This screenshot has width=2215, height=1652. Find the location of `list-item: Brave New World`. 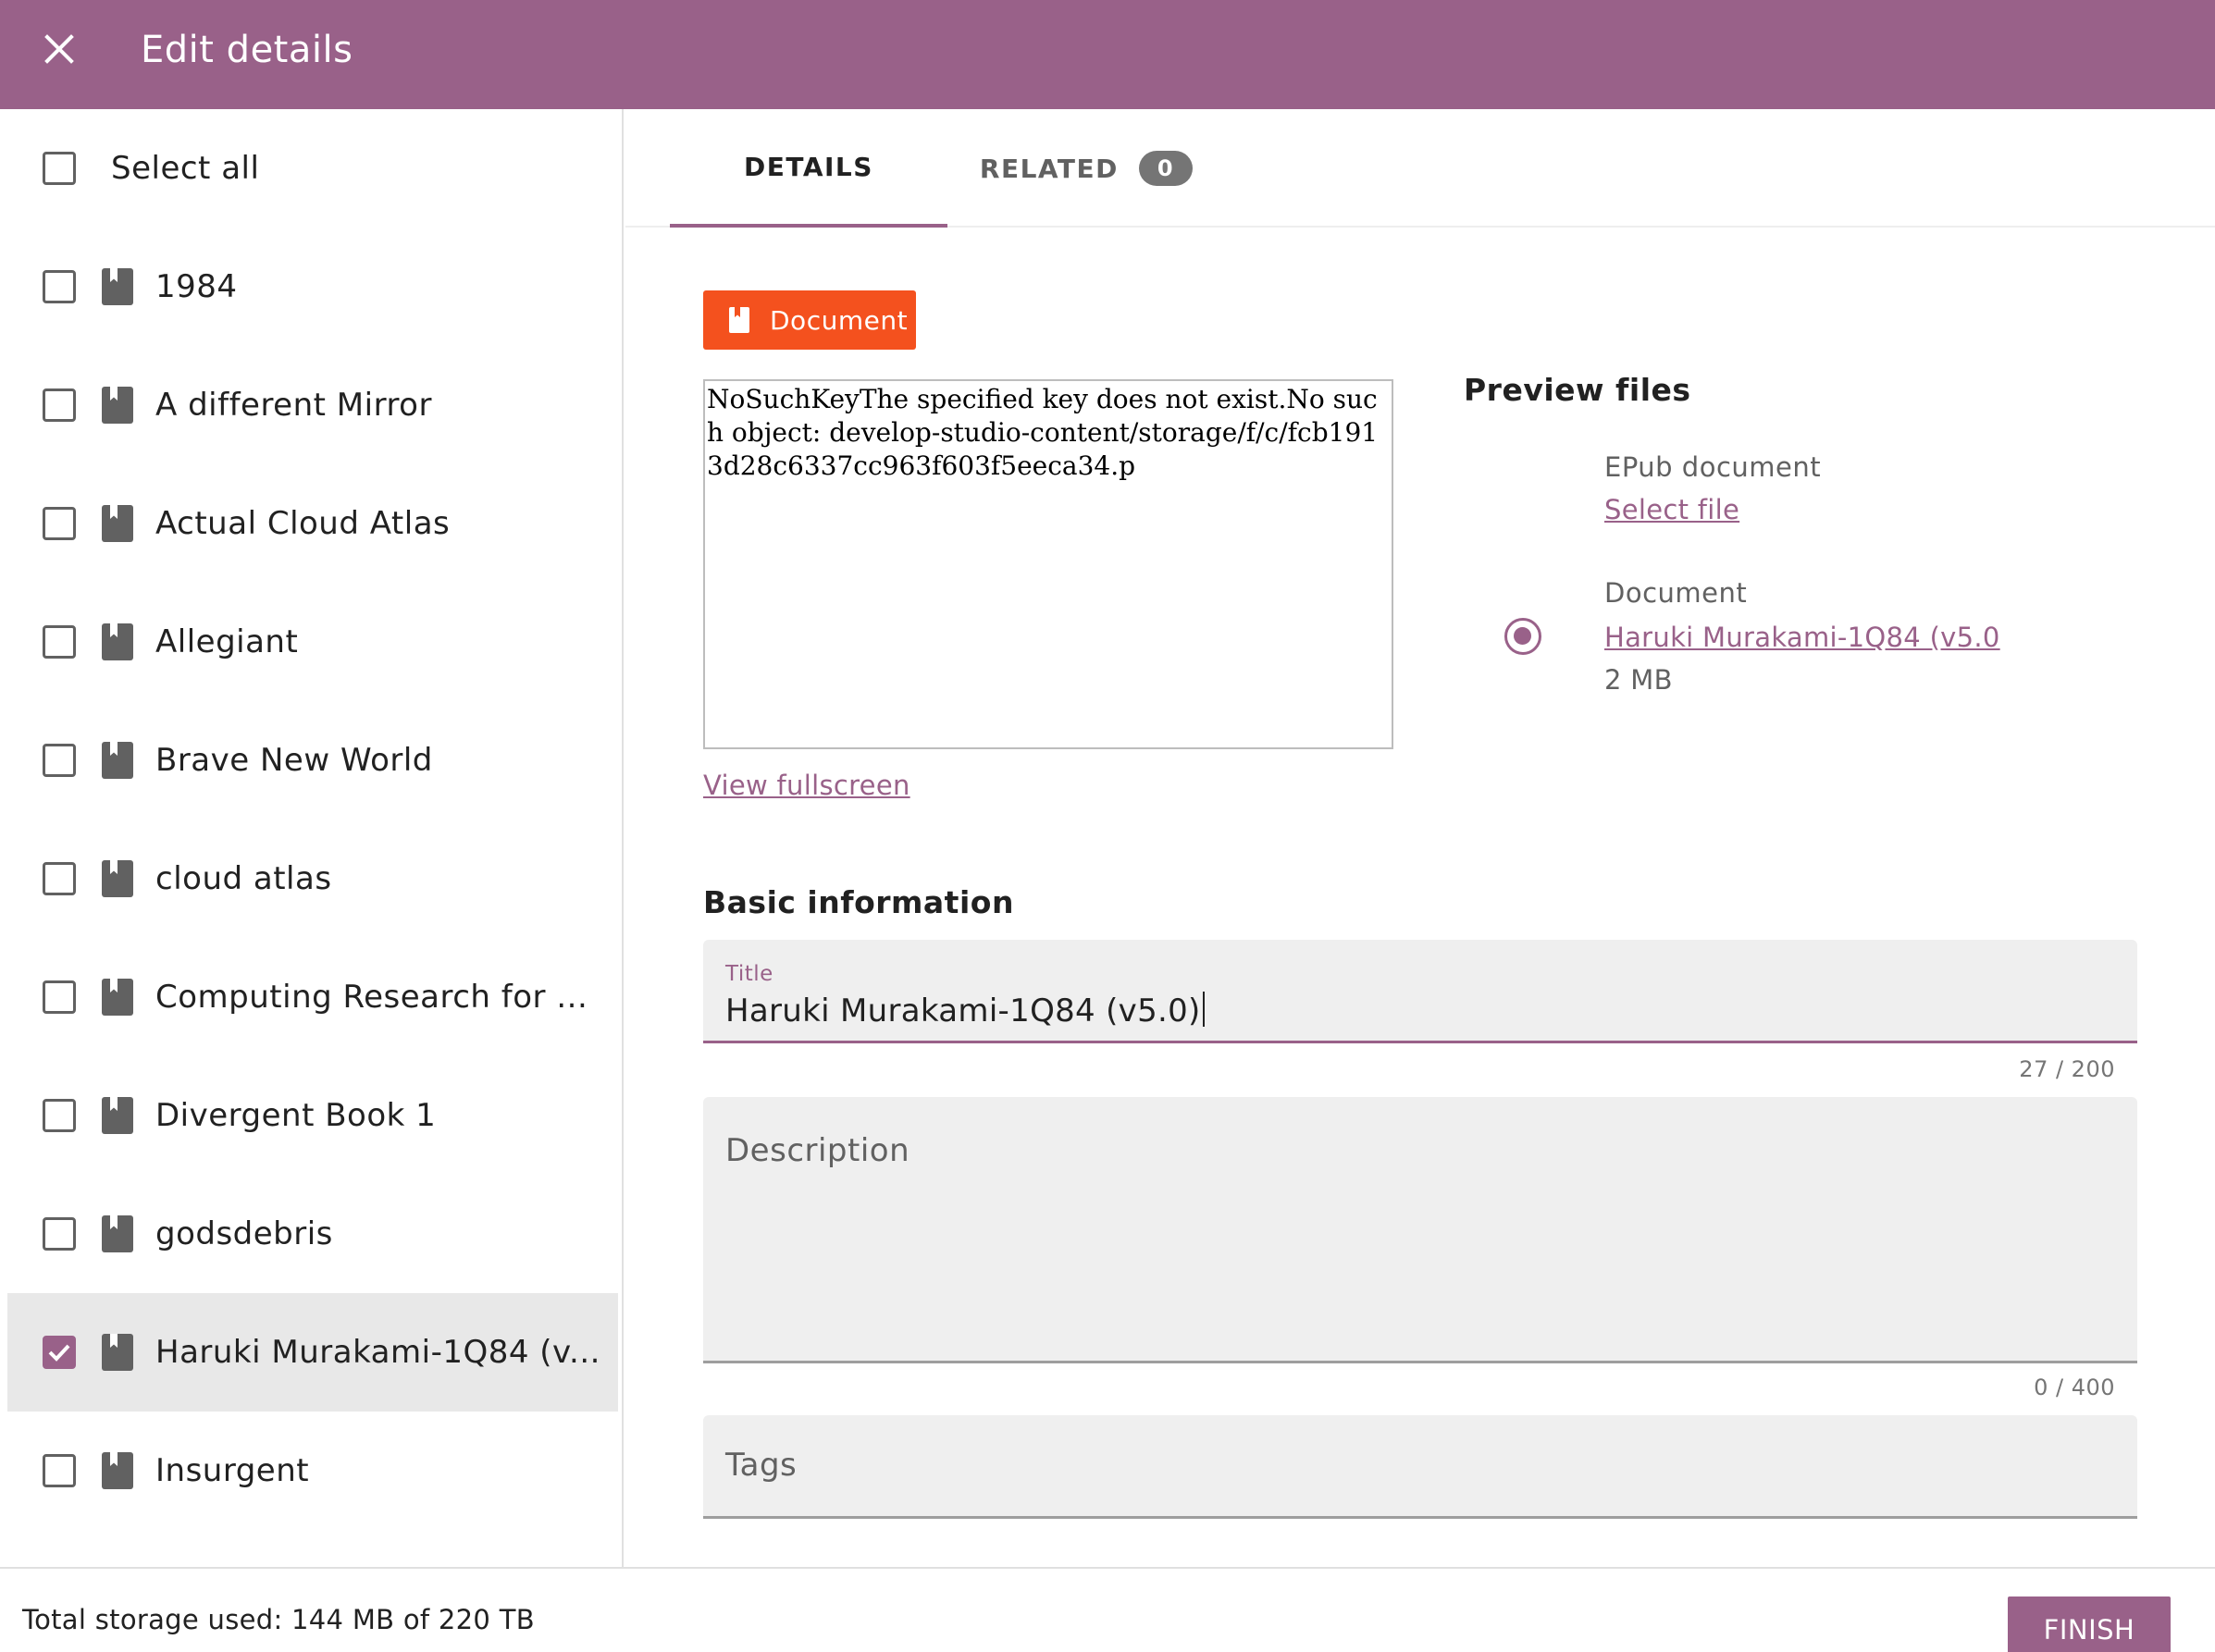

list-item: Brave New World is located at coordinates (309, 760).